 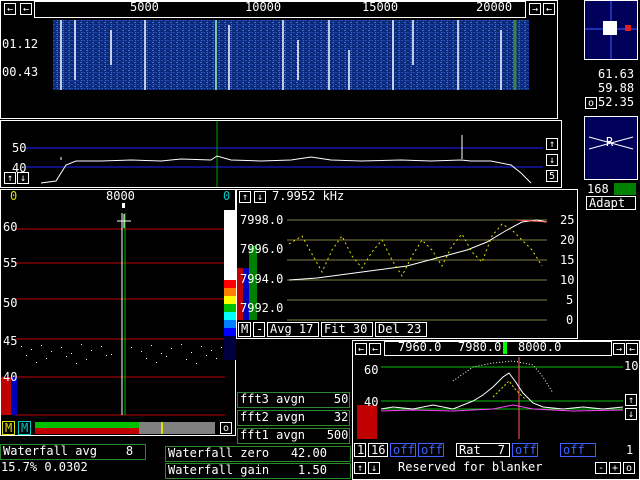 What do you see at coordinates (570, 320) in the screenshot?
I see `afc-r-0: 0` at bounding box center [570, 320].